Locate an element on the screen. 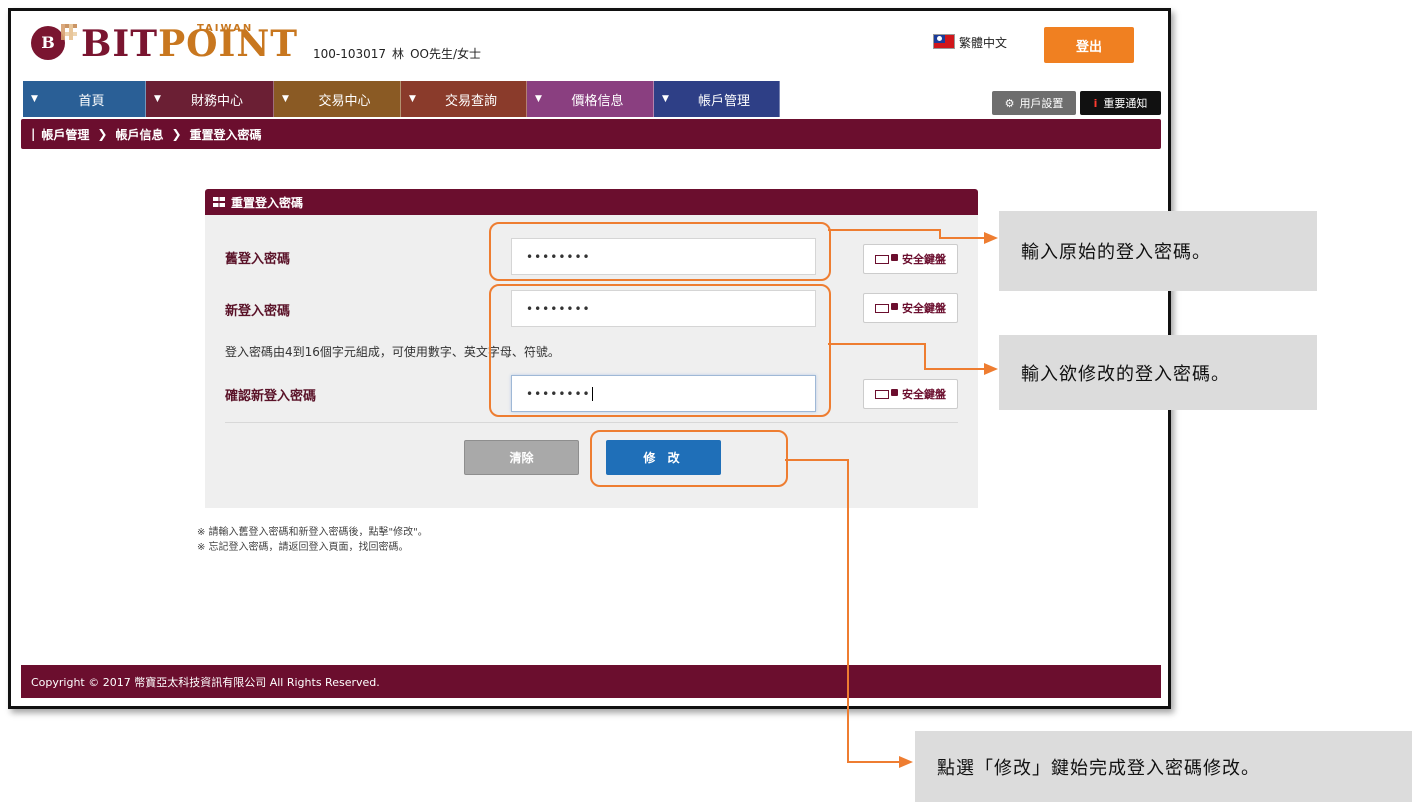  clear-button: 清除 is located at coordinates (521, 457).